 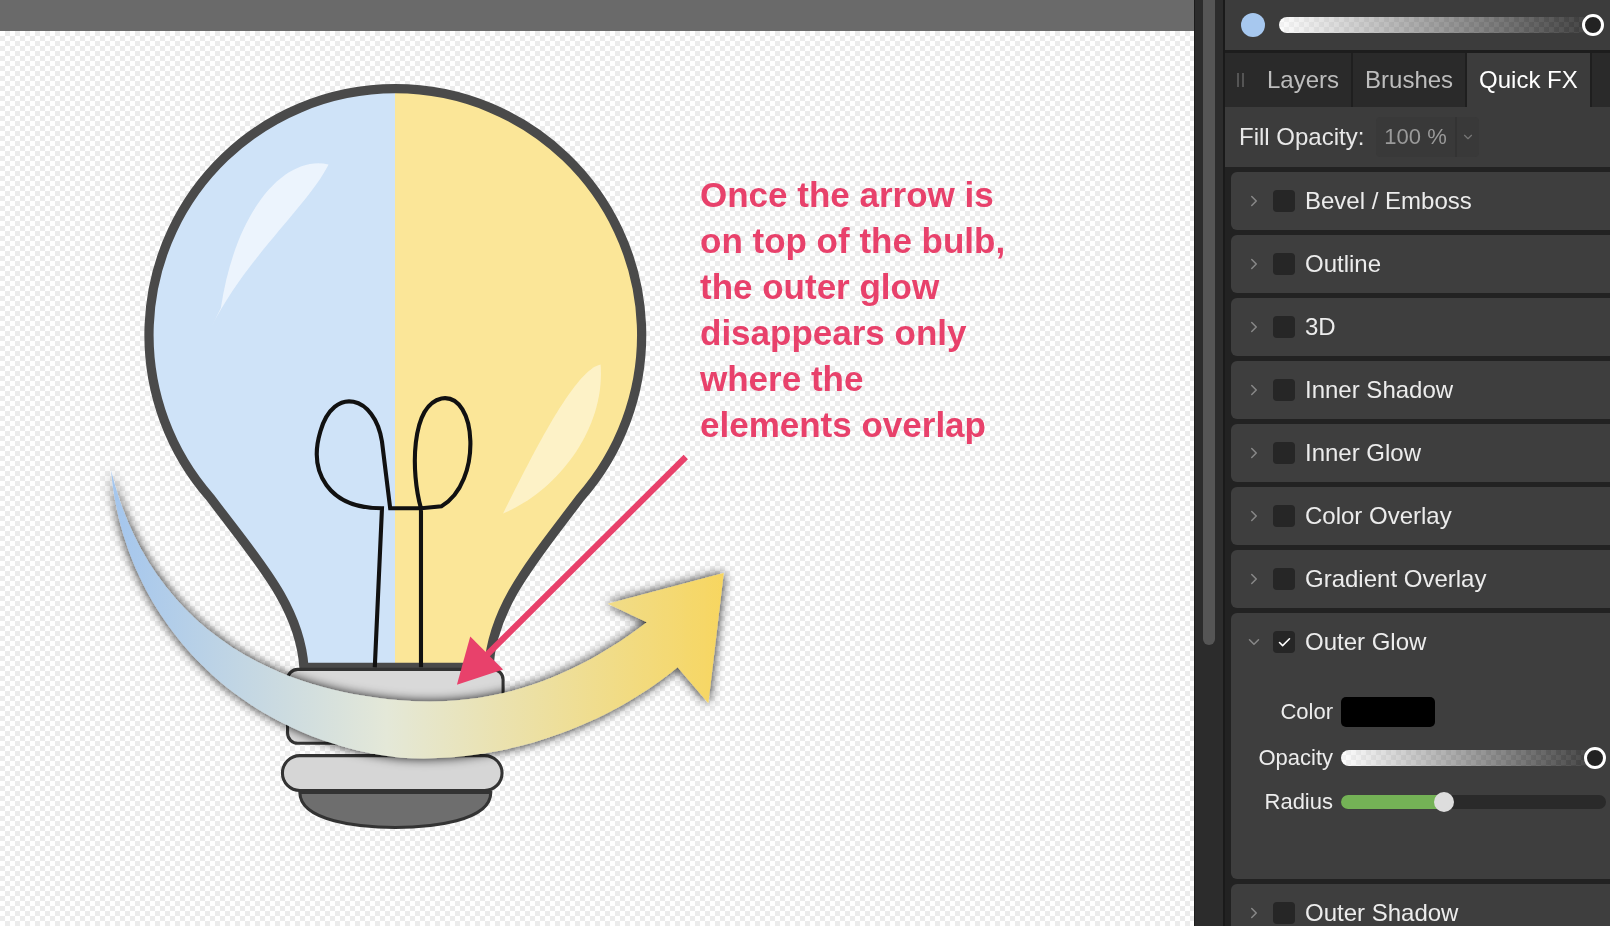 What do you see at coordinates (1388, 712) in the screenshot?
I see `color-swatch` at bounding box center [1388, 712].